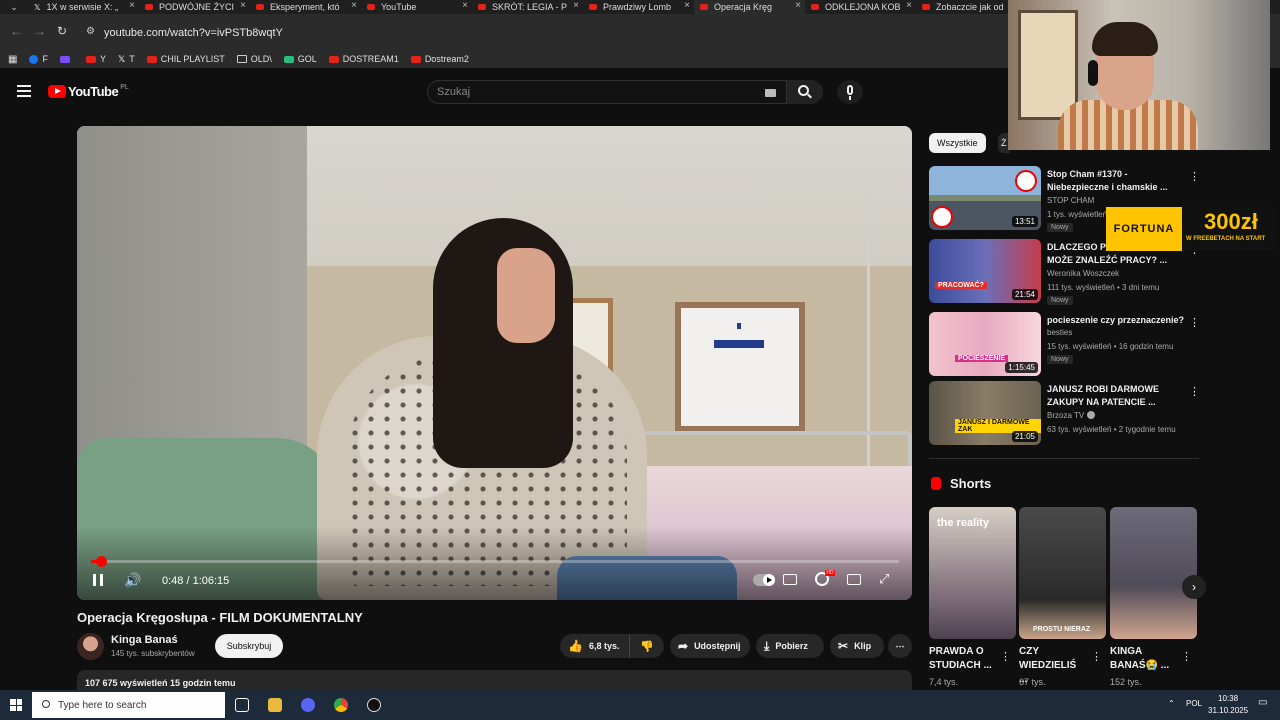  I want to click on browser-tab: Prawdziwy Lomb ×, so click(638, 7).